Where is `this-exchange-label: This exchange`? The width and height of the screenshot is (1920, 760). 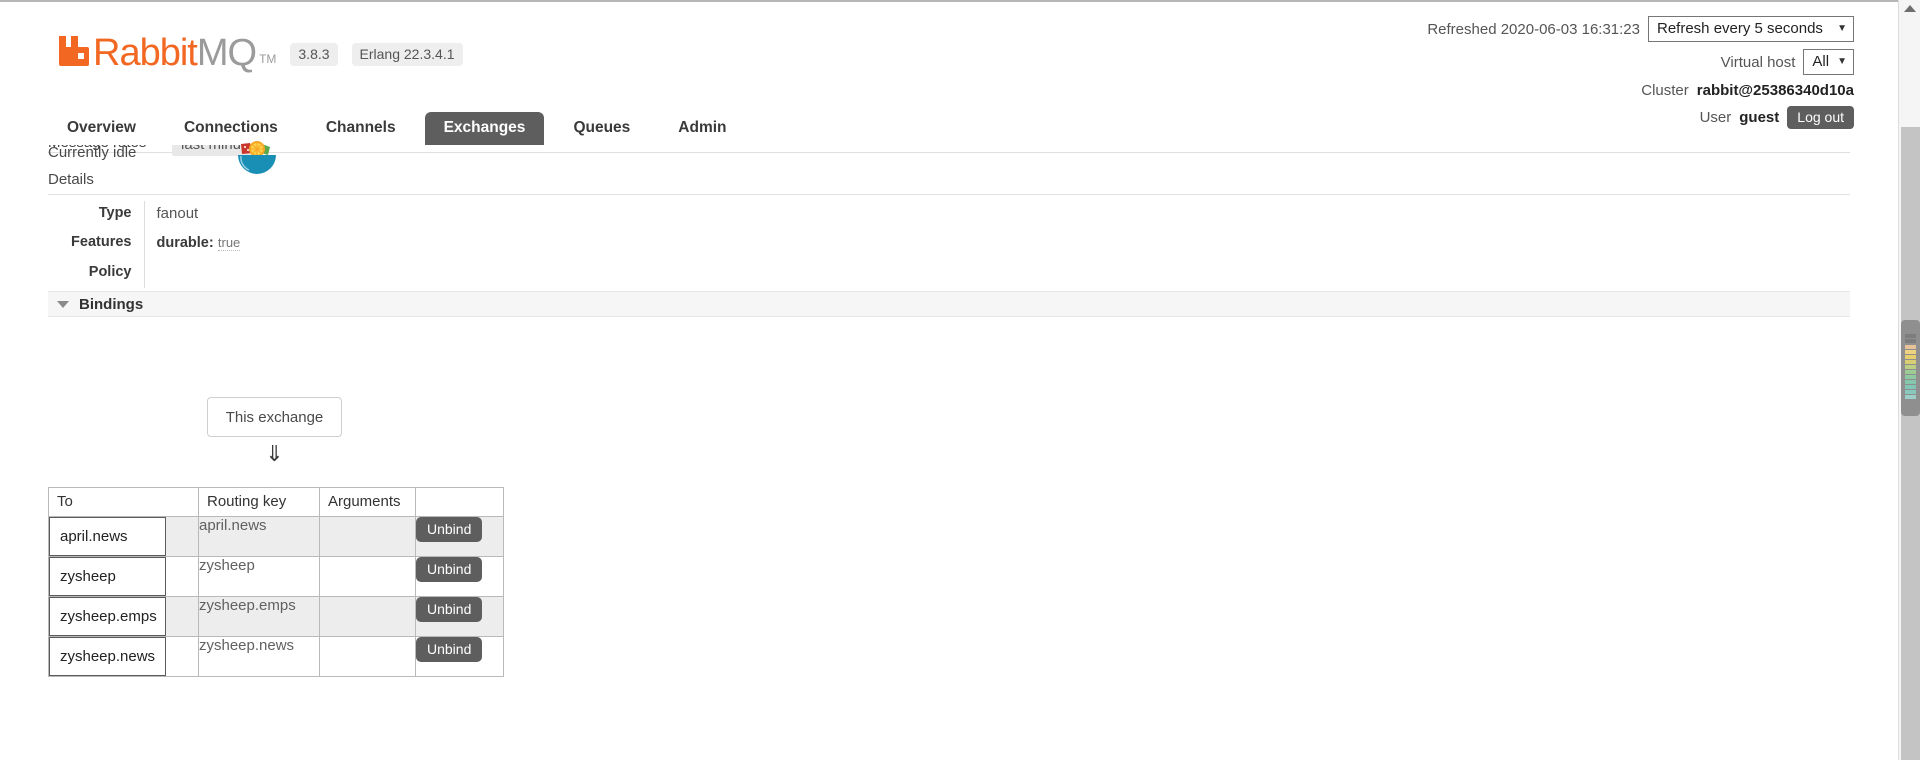 this-exchange-label: This exchange is located at coordinates (274, 417).